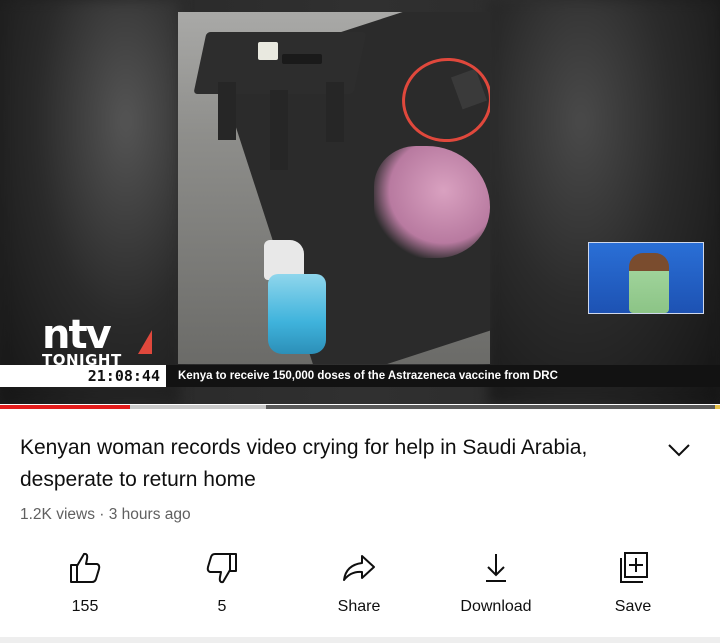 This screenshot has width=720, height=643. I want to click on remote-control, so click(302, 59).